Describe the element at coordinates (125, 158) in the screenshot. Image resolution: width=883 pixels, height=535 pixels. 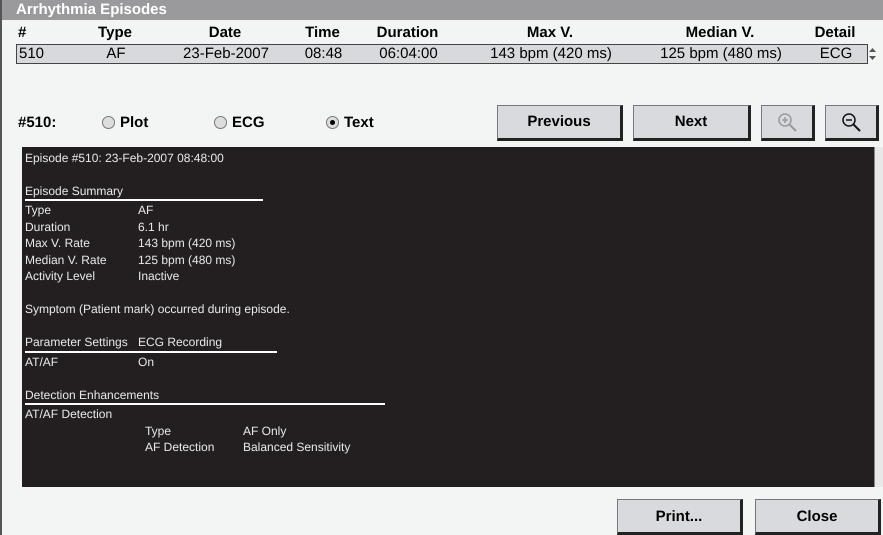
I see `report-text: Episode #510: 23-Feb-2007 08:48:00` at that location.